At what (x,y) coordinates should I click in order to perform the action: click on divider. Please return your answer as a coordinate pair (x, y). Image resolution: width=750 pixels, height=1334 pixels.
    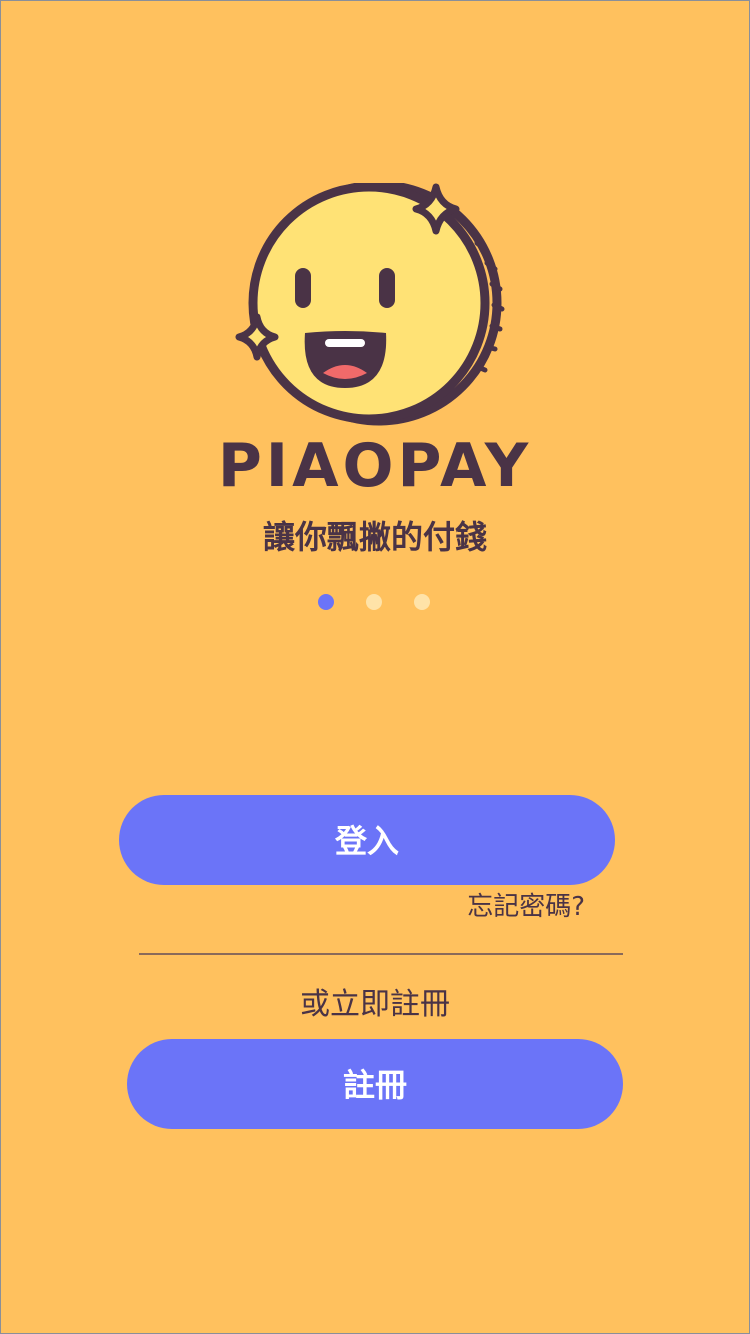
    Looking at the image, I should click on (381, 954).